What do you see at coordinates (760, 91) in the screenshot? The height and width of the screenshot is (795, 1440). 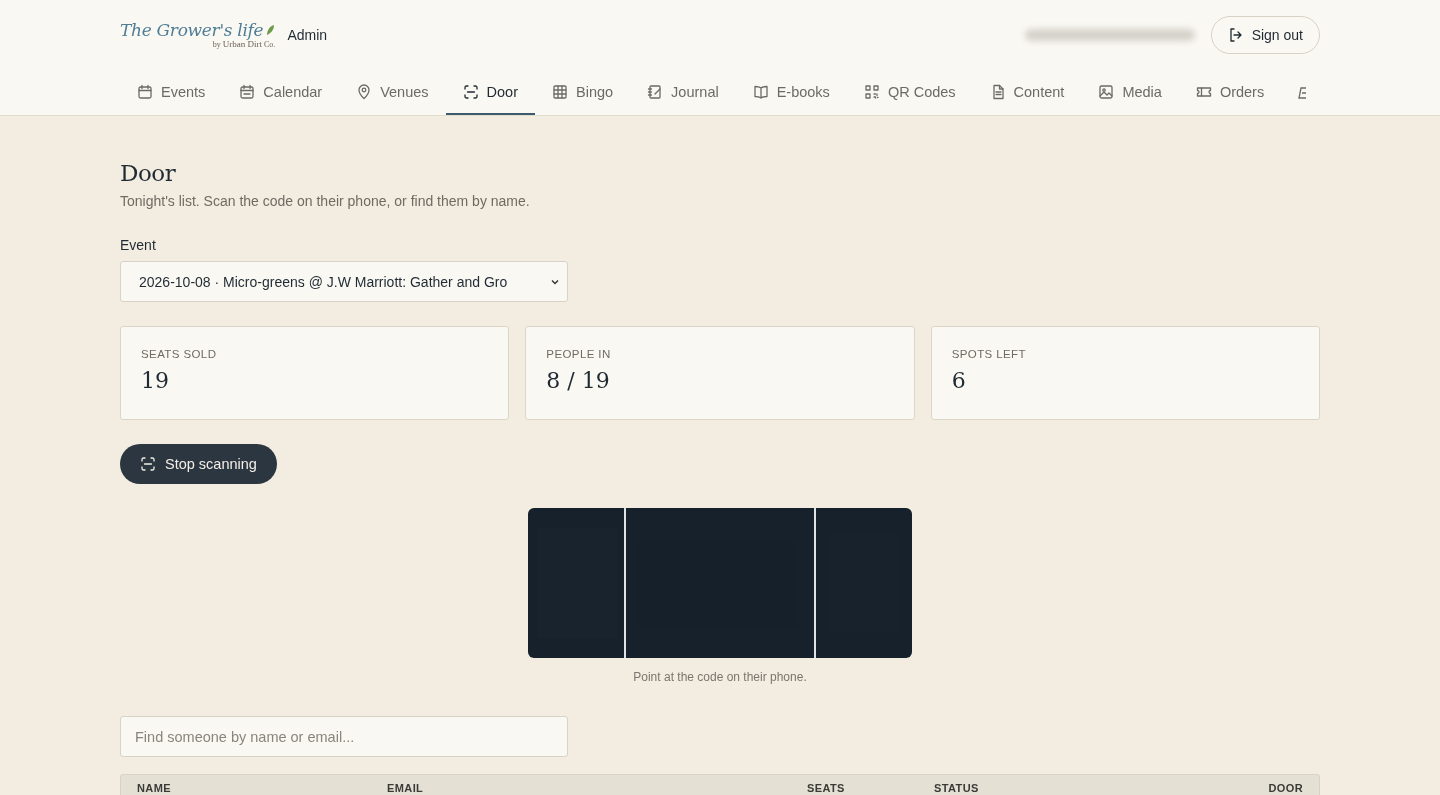 I see `book-icon` at bounding box center [760, 91].